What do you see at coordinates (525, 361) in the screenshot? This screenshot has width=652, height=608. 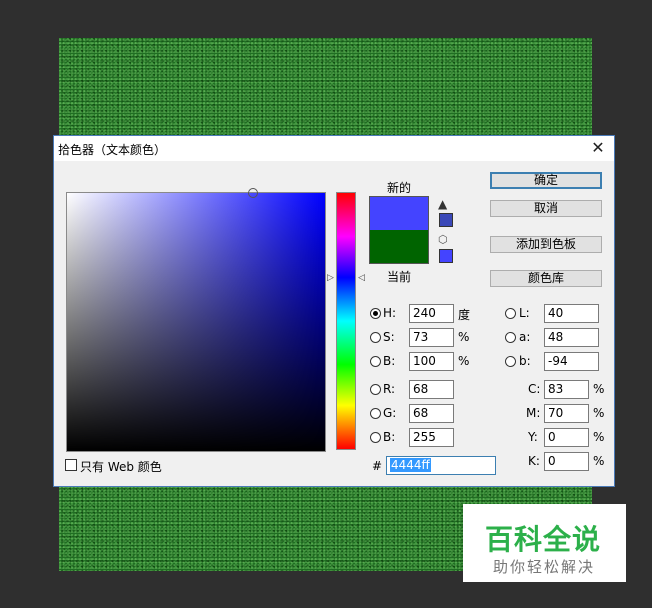 I see `lab-b-label: b:` at bounding box center [525, 361].